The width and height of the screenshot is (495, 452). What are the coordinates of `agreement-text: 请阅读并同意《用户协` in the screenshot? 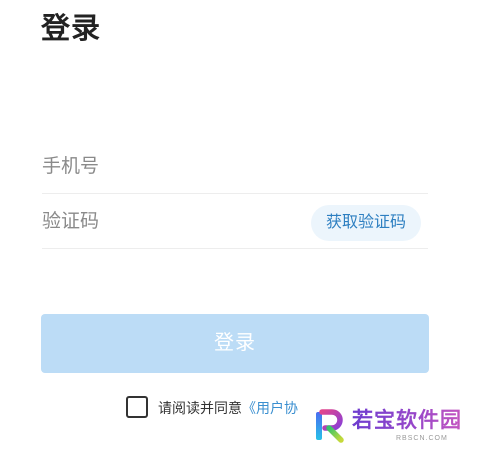 It's located at (228, 408).